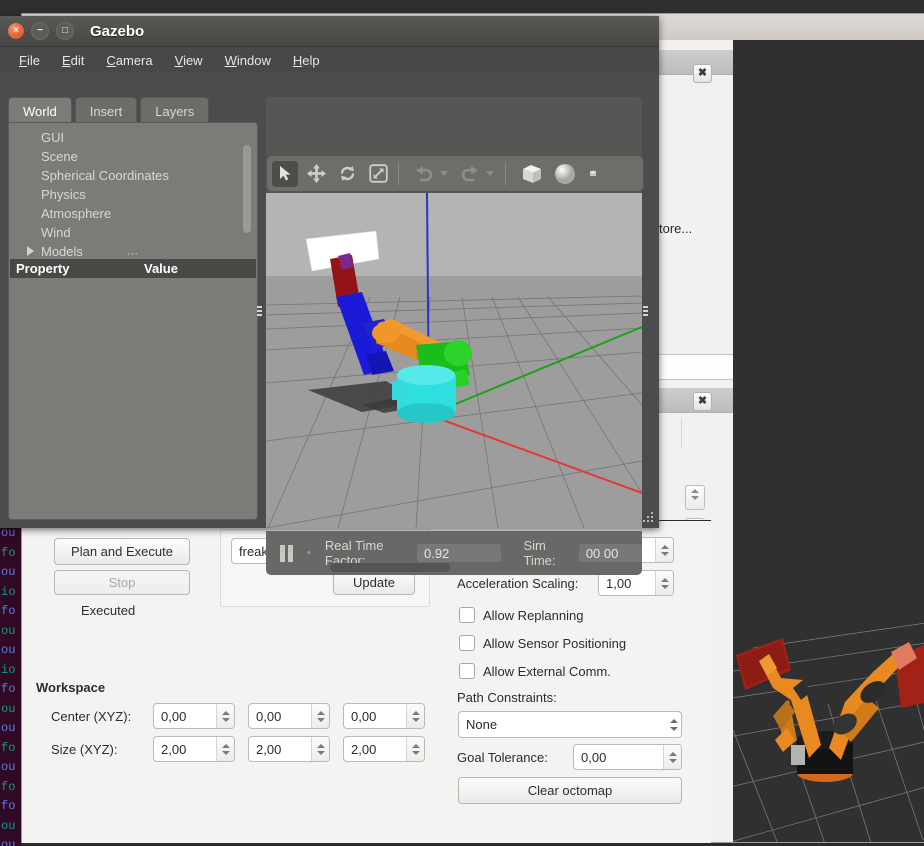 The image size is (924, 846). Describe the element at coordinates (384, 716) in the screenshot. I see `center-z-spinbox: 0,00` at that location.